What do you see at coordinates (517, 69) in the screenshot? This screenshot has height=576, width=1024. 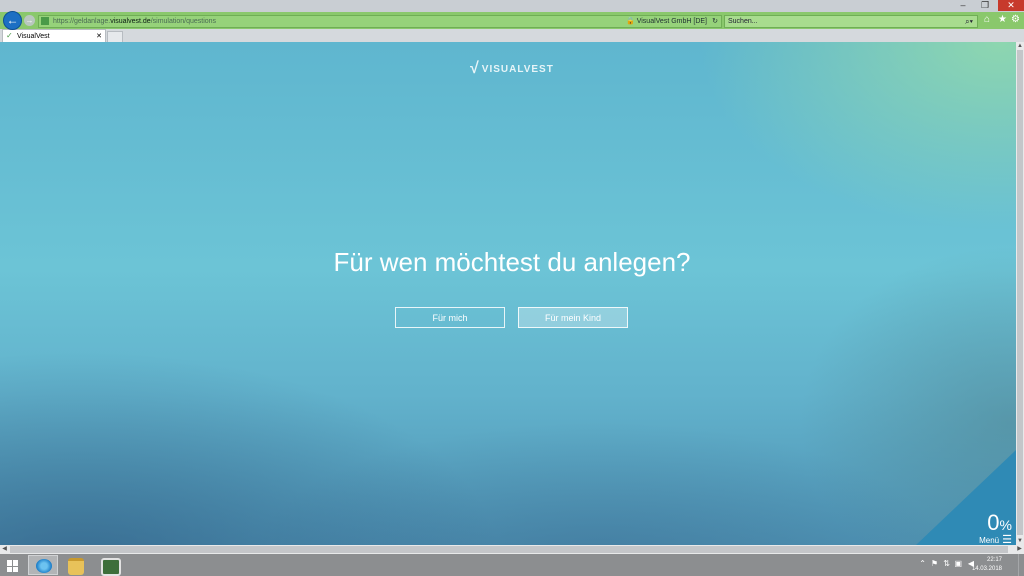 I see `logo-text: VISUALVEST` at bounding box center [517, 69].